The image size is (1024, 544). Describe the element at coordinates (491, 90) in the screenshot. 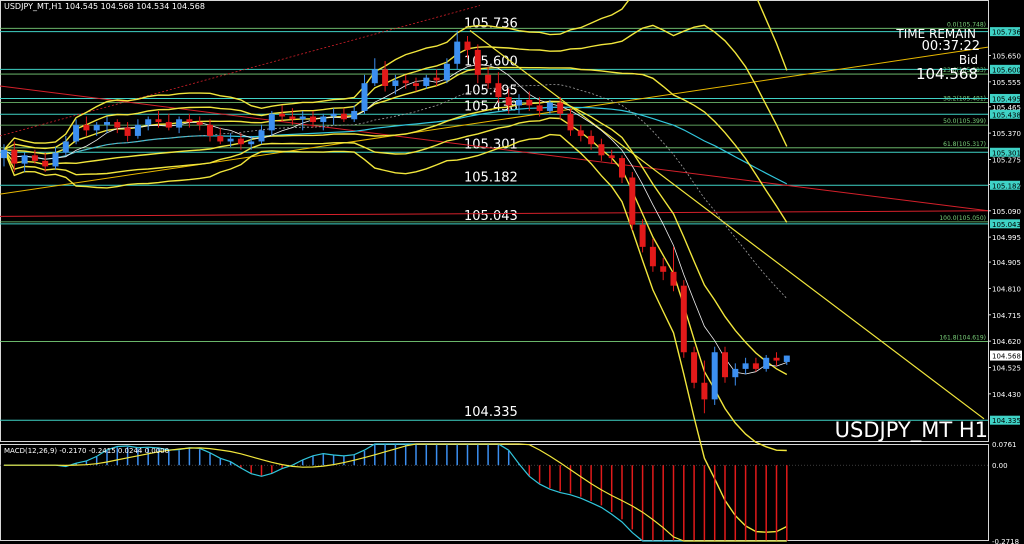

I see `level-label: 105.495` at that location.